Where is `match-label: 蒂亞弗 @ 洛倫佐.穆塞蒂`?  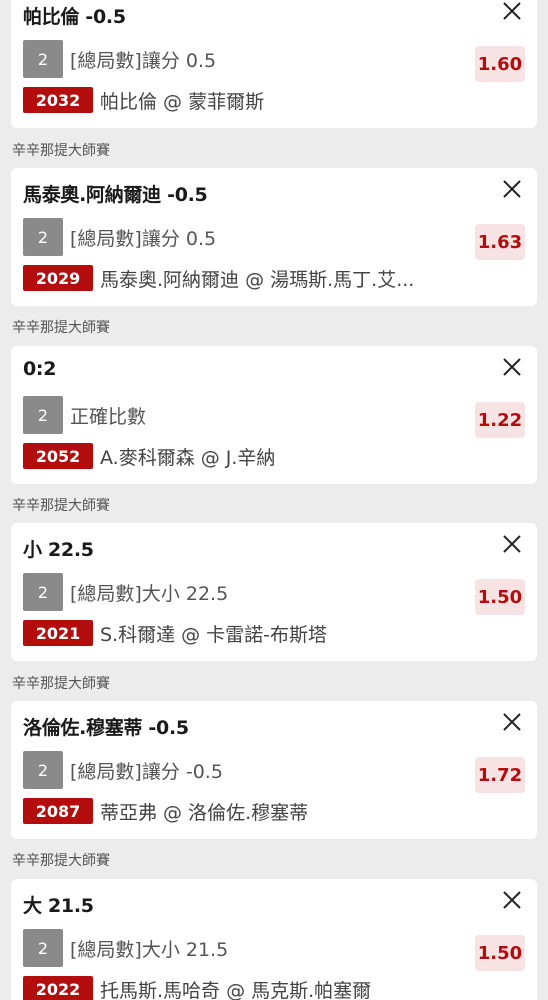
match-label: 蒂亞弗 @ 洛倫佐.穆塞蒂 is located at coordinates (204, 812).